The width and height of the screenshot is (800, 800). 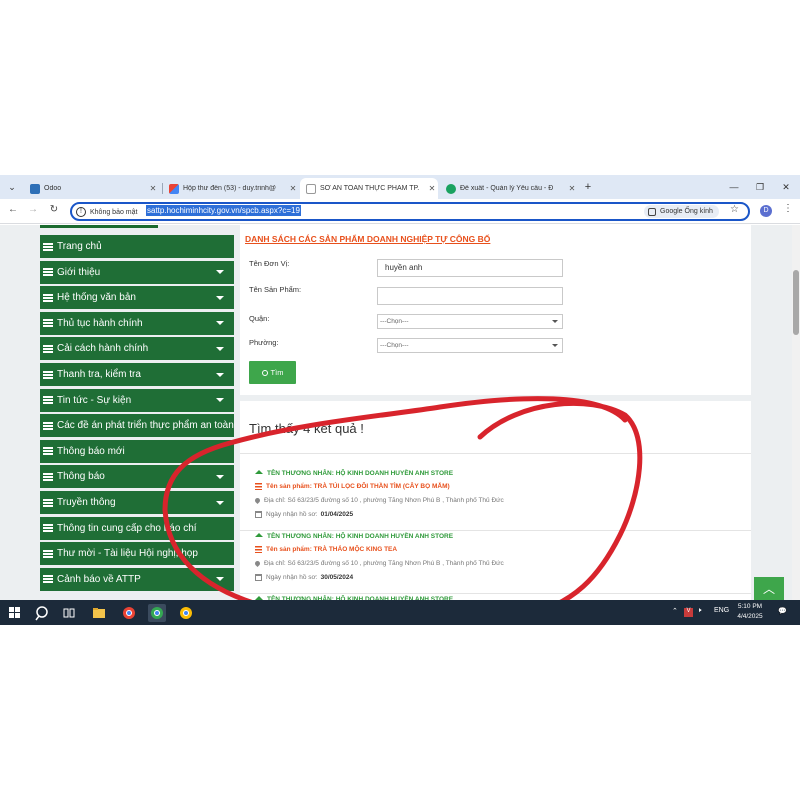 I want to click on minimize-icon: —, so click(x=734, y=187).